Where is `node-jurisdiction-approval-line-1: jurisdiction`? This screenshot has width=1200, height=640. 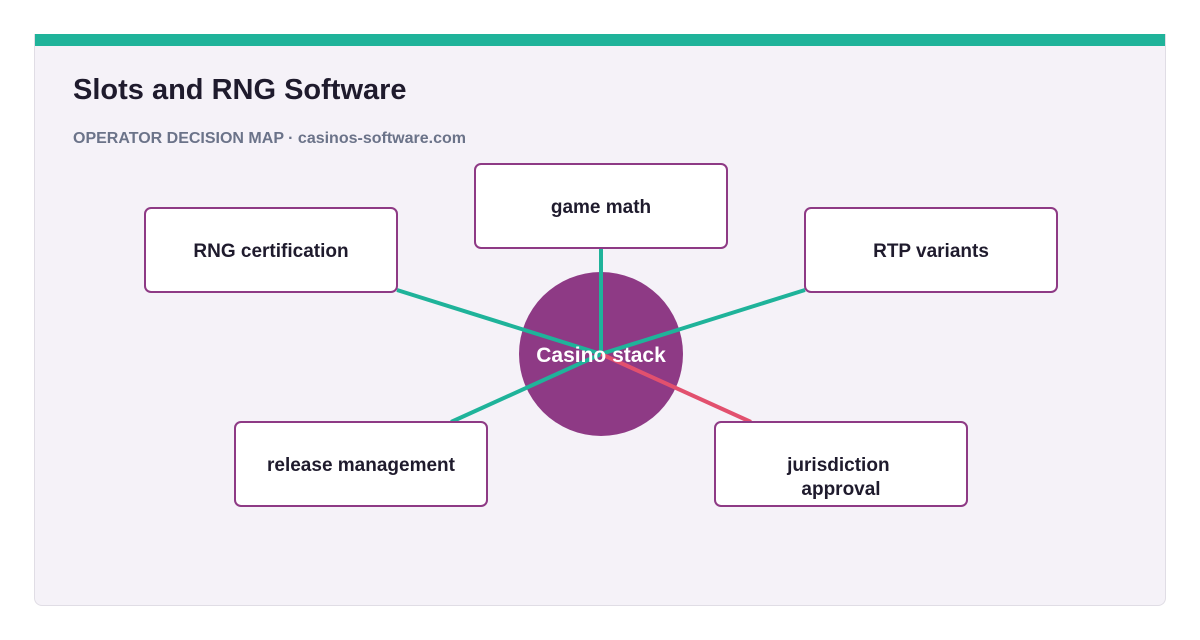 node-jurisdiction-approval-line-1: jurisdiction is located at coordinates (837, 465).